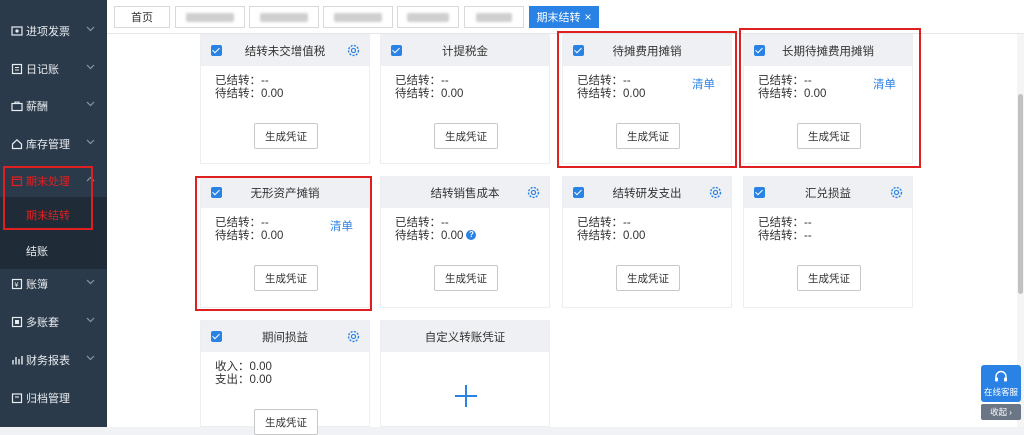 This screenshot has height=435, width=1024. I want to click on card-title: 待摊费用摊销, so click(647, 51).